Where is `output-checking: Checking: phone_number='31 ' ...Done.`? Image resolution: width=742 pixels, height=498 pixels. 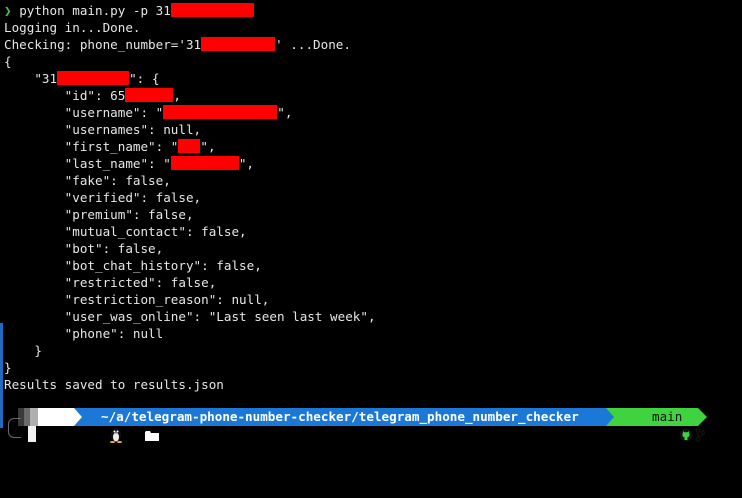 output-checking: Checking: phone_number='31 ' ...Done. is located at coordinates (177, 44).